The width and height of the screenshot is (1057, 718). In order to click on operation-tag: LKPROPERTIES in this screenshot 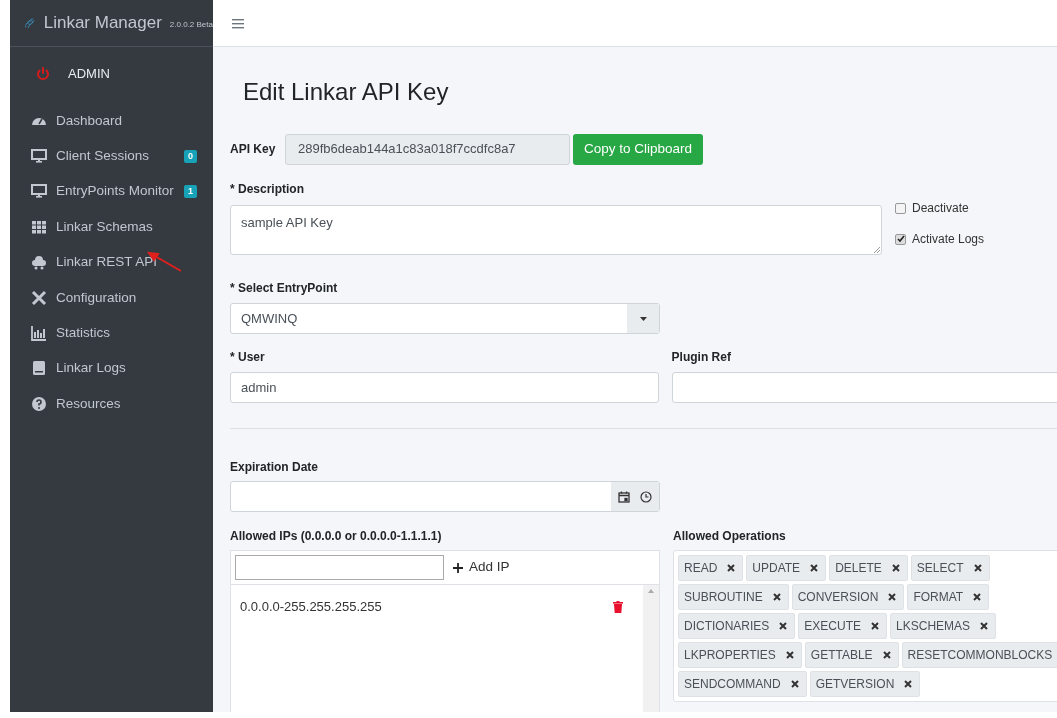, I will do `click(740, 655)`.